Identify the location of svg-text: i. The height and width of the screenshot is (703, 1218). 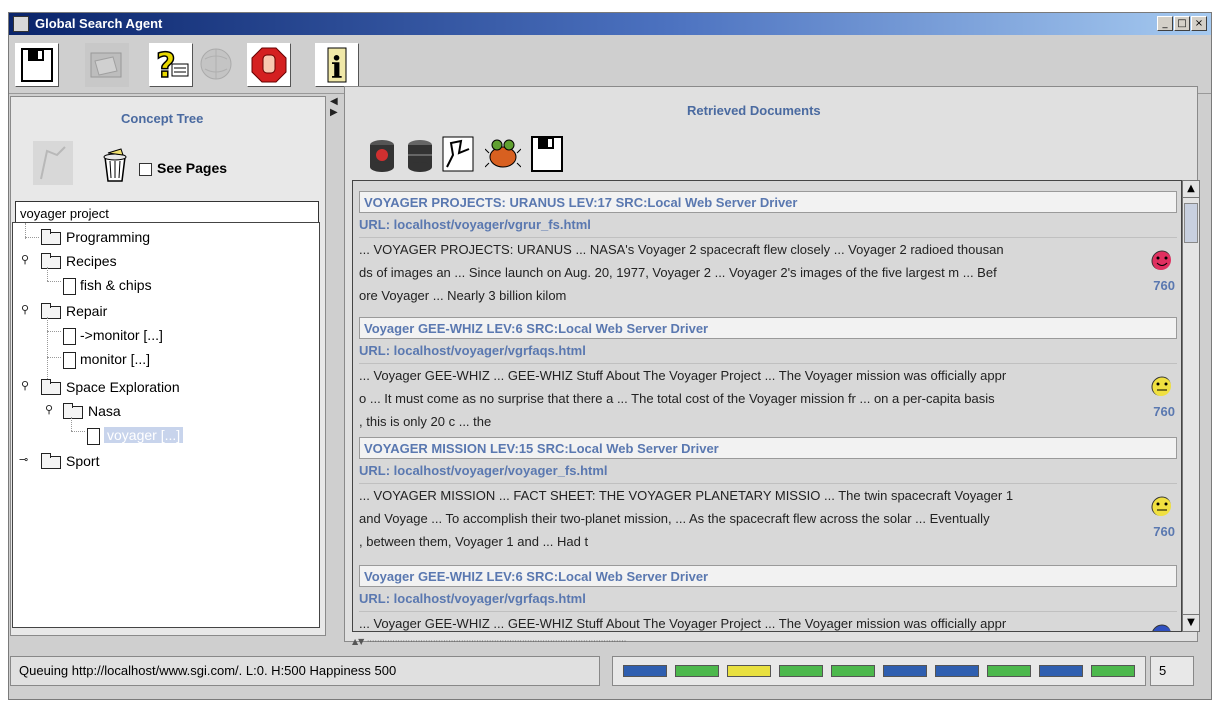
(336, 68).